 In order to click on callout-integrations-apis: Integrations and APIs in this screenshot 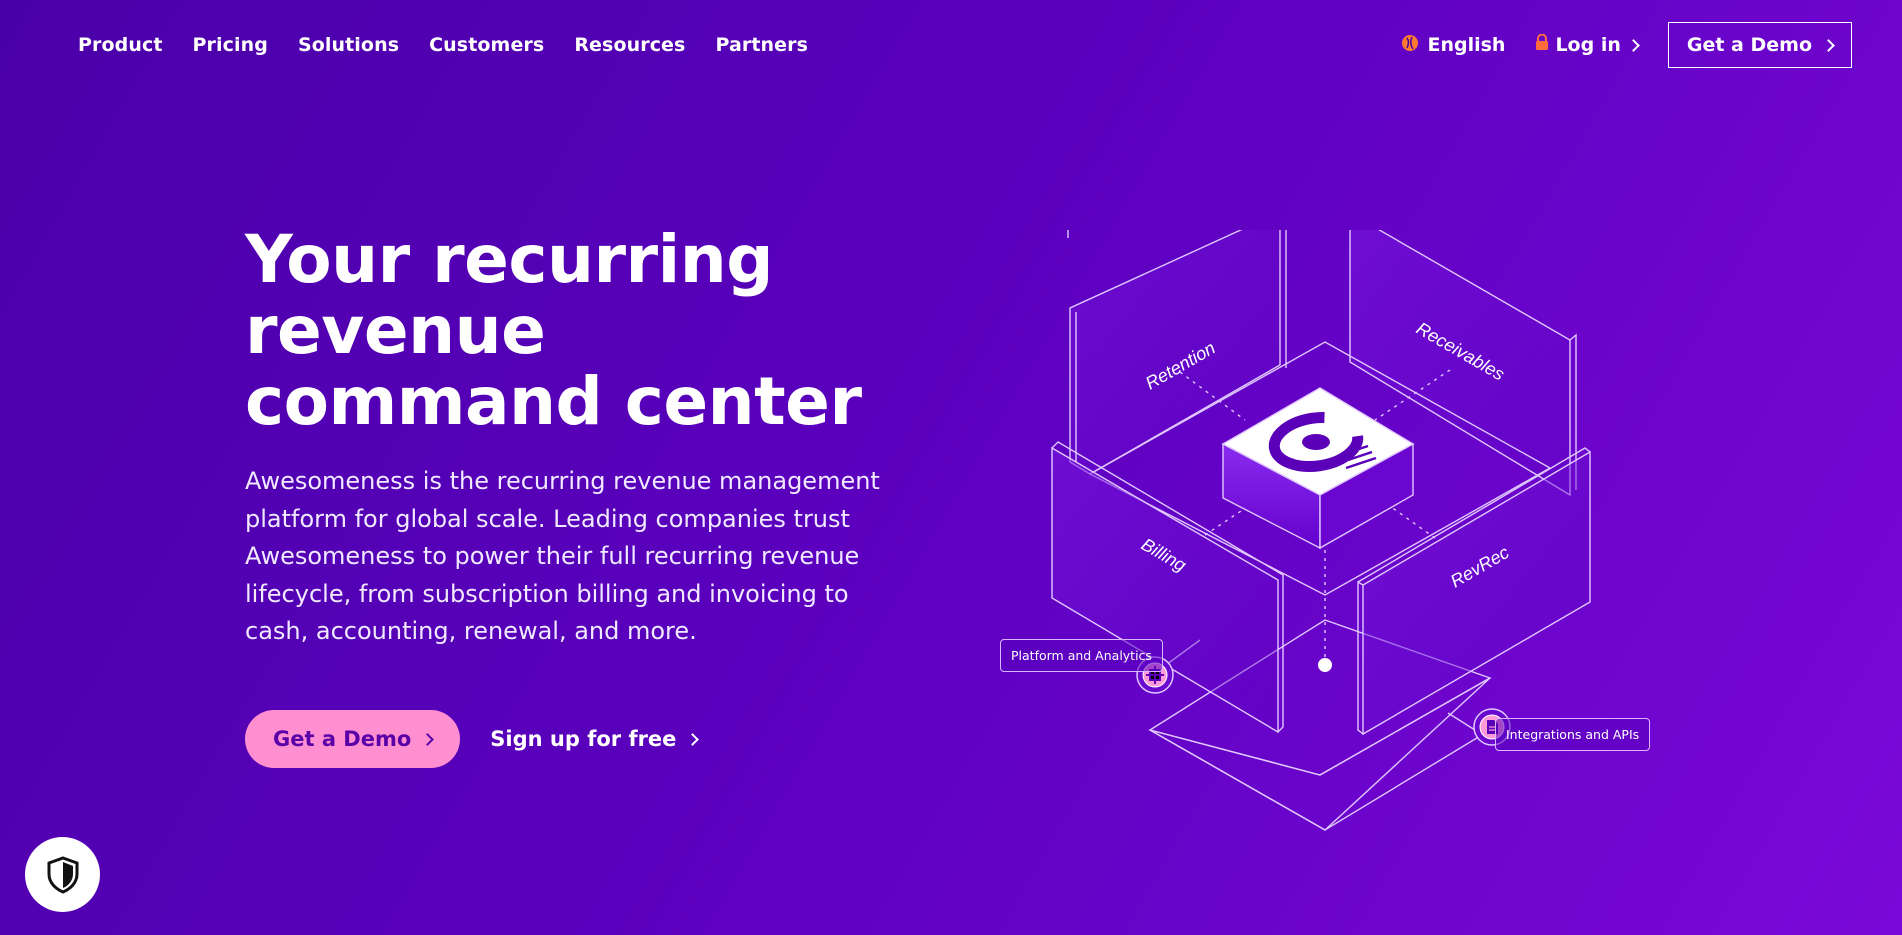, I will do `click(1573, 734)`.